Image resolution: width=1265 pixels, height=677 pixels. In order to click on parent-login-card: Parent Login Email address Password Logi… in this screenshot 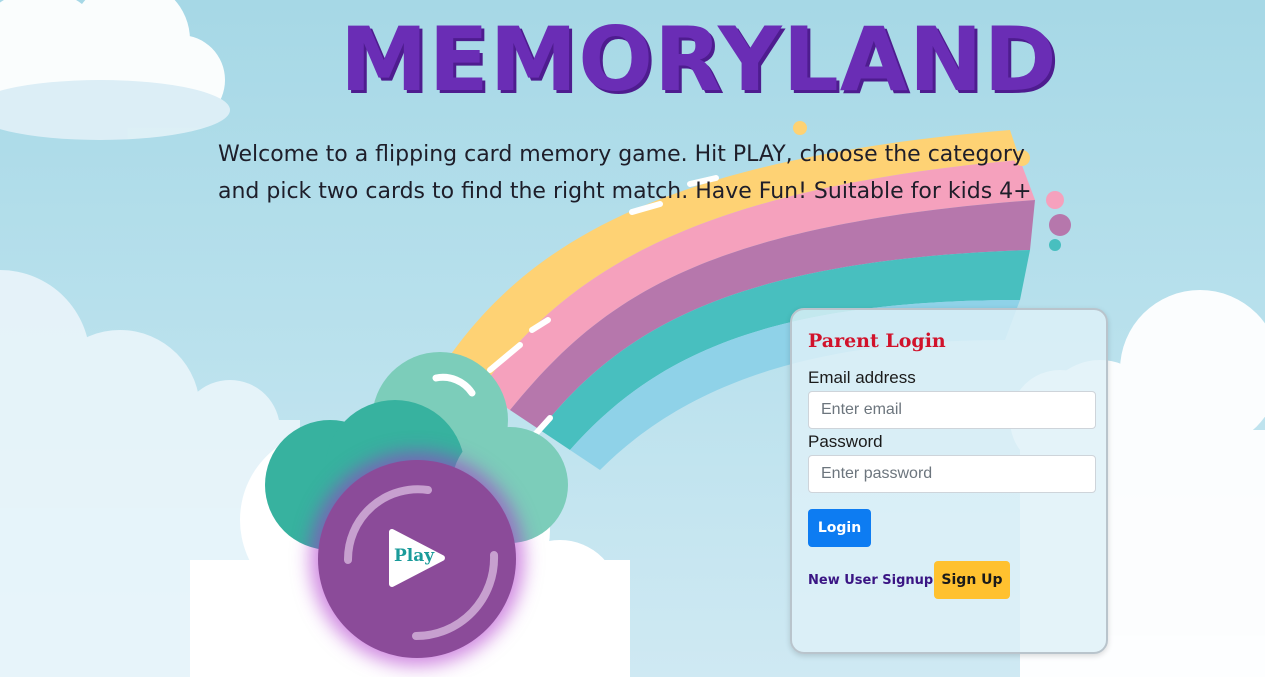, I will do `click(949, 481)`.